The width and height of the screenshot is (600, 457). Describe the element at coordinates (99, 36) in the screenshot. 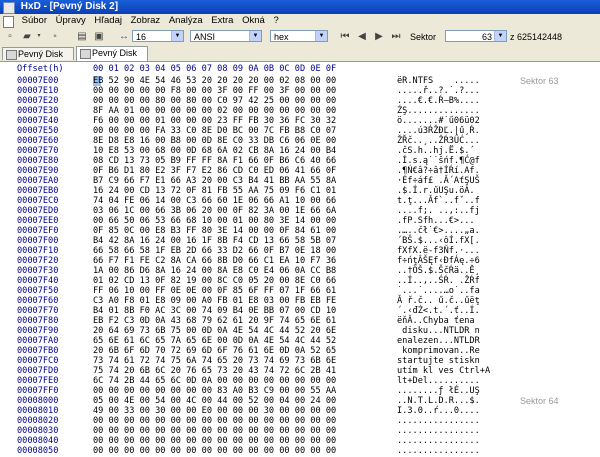

I see `properties-icon: ▣` at that location.